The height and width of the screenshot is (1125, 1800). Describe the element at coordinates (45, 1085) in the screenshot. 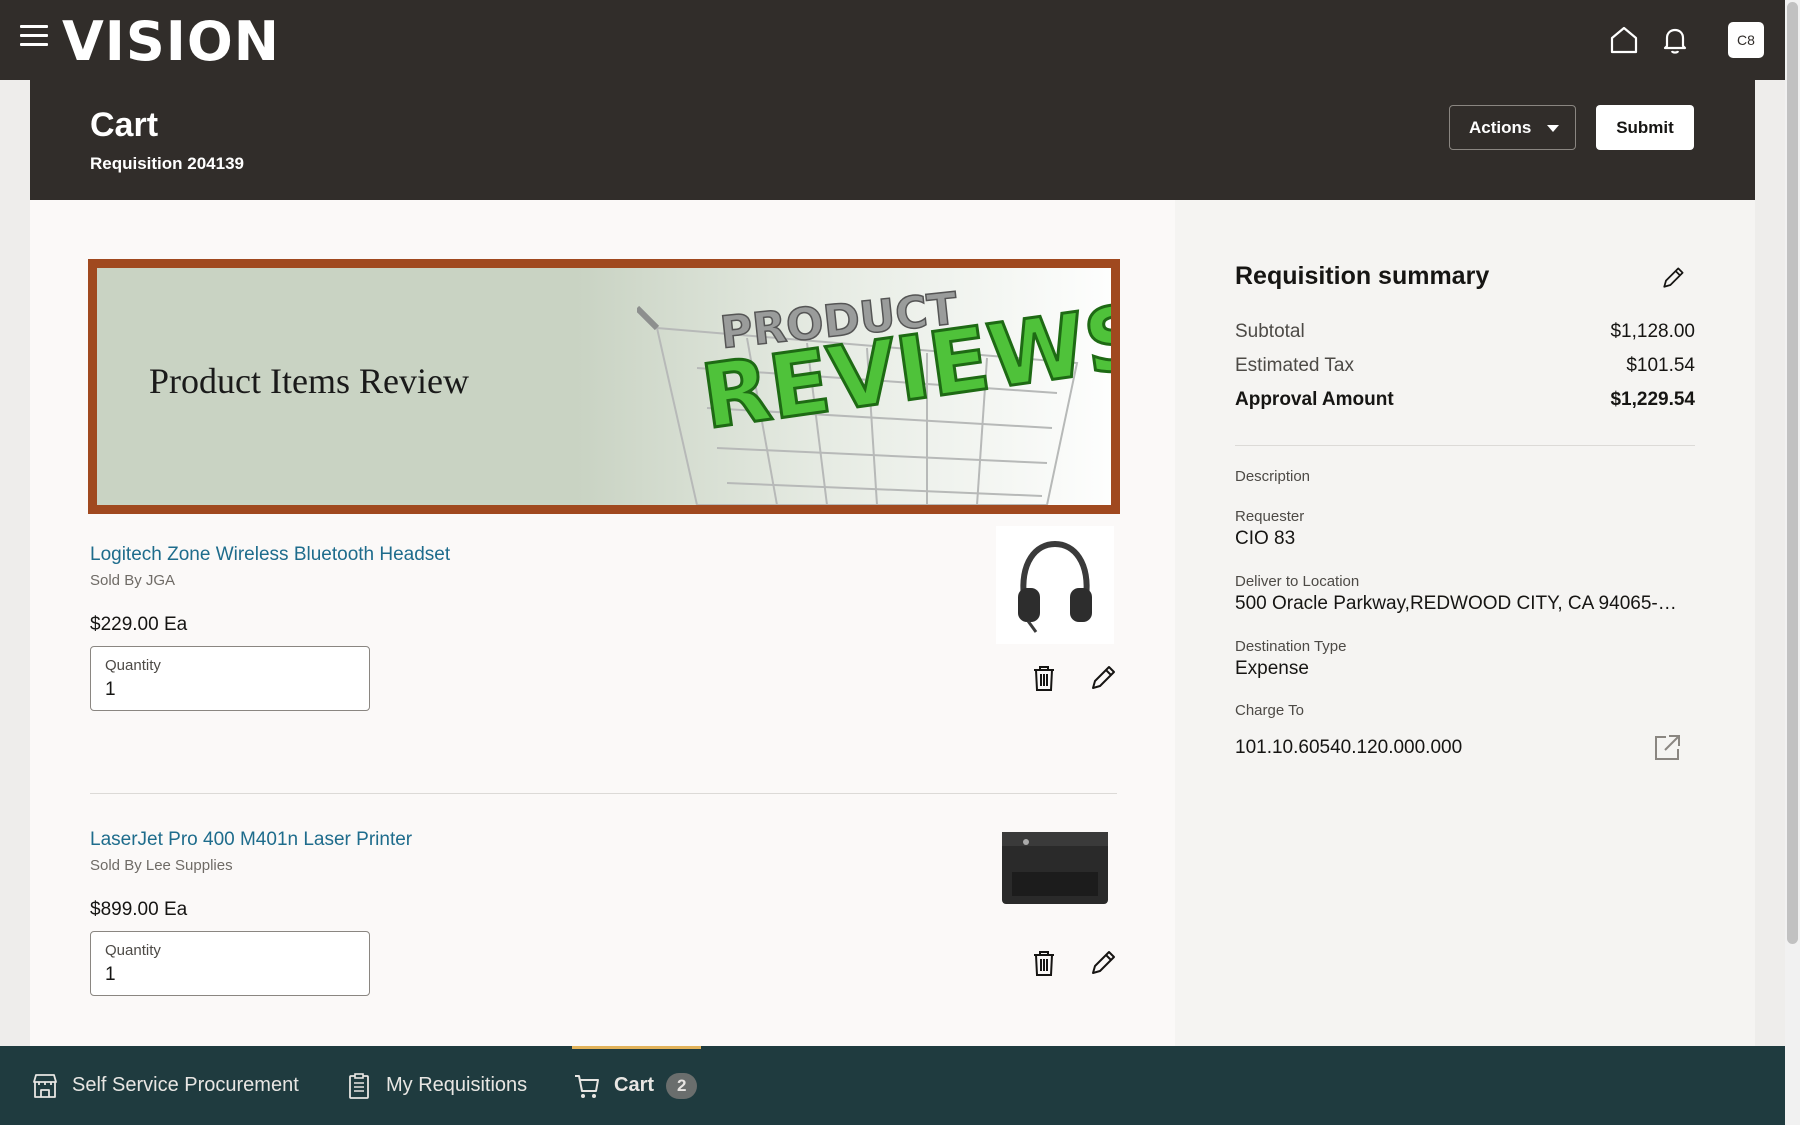

I see `store-icon` at that location.